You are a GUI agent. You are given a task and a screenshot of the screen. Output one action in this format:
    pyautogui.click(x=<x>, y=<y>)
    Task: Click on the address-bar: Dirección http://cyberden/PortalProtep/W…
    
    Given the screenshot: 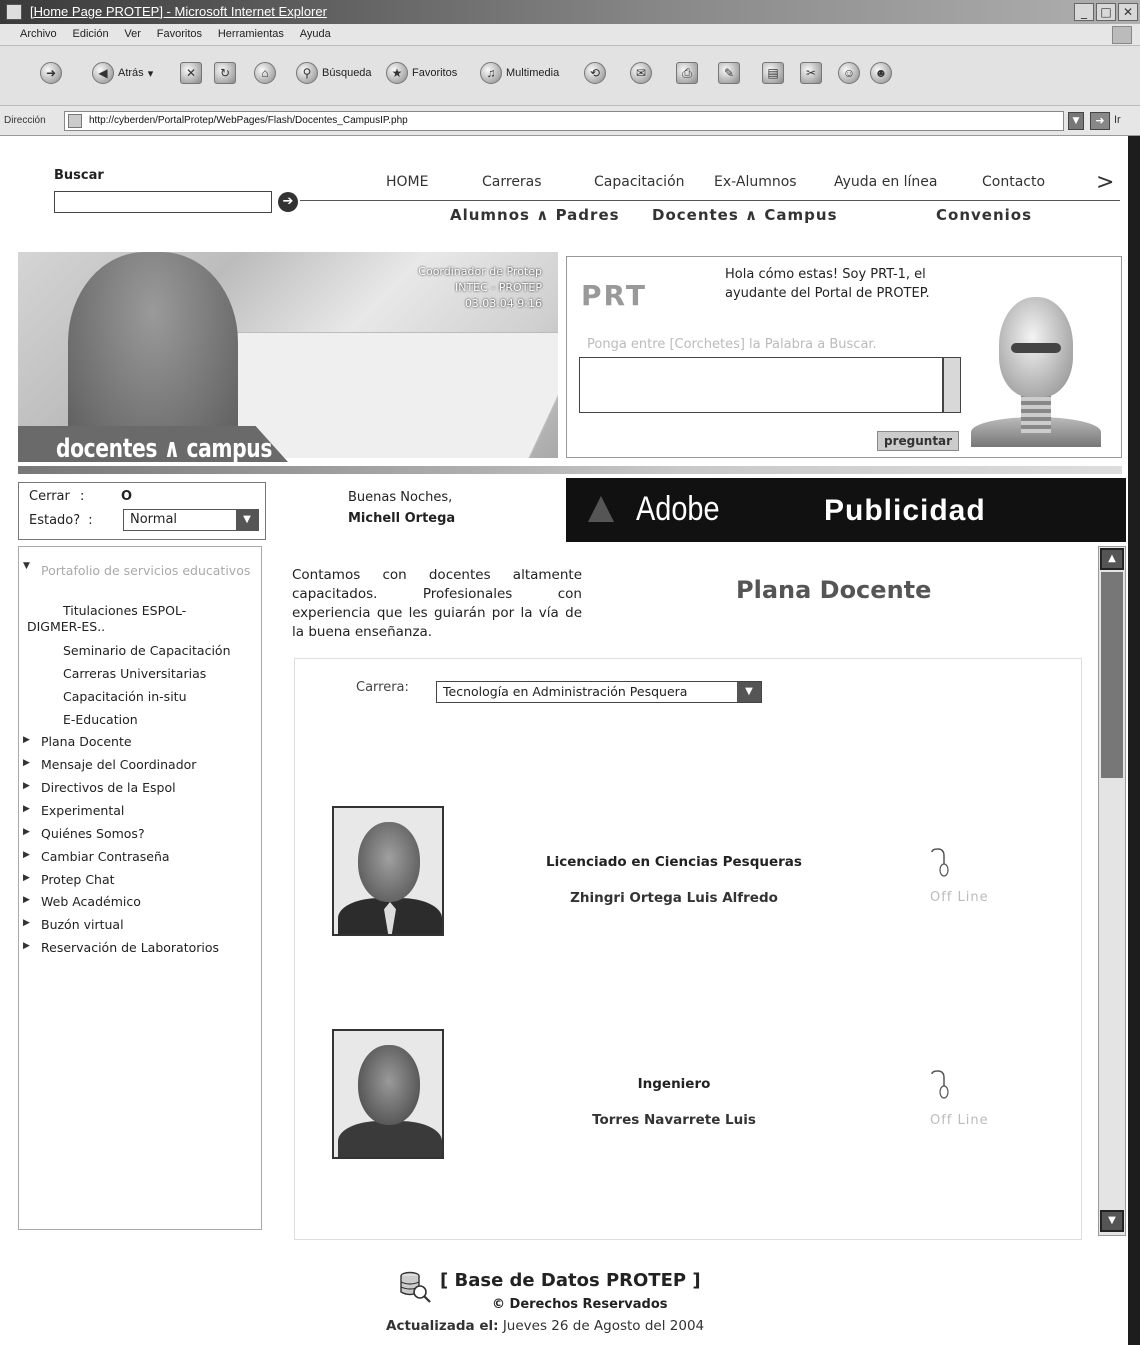 What is the action you would take?
    pyautogui.click(x=570, y=121)
    